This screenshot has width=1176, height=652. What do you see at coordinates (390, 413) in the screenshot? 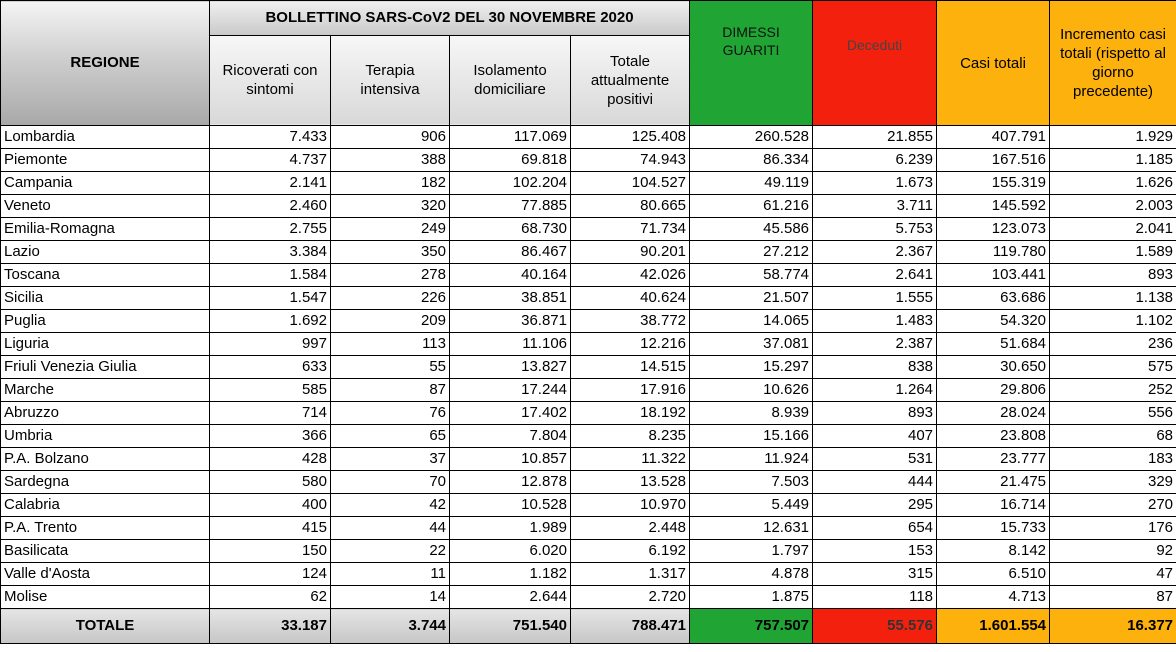
I see `table-cell: 76` at bounding box center [390, 413].